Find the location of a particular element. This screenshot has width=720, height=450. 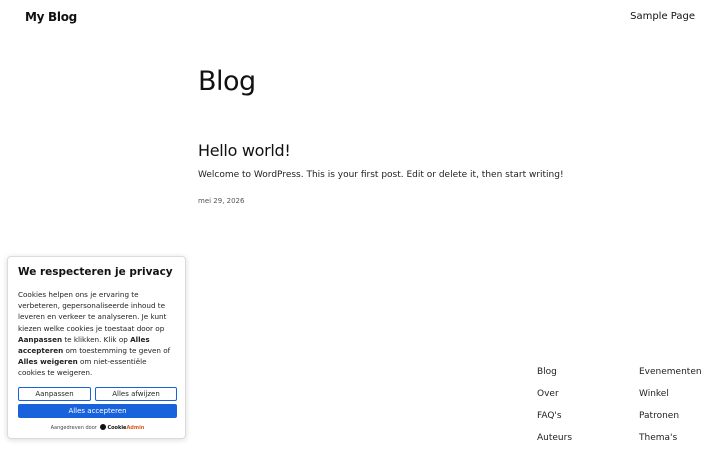

reject-all-button: Alles afwijzen is located at coordinates (136, 394).